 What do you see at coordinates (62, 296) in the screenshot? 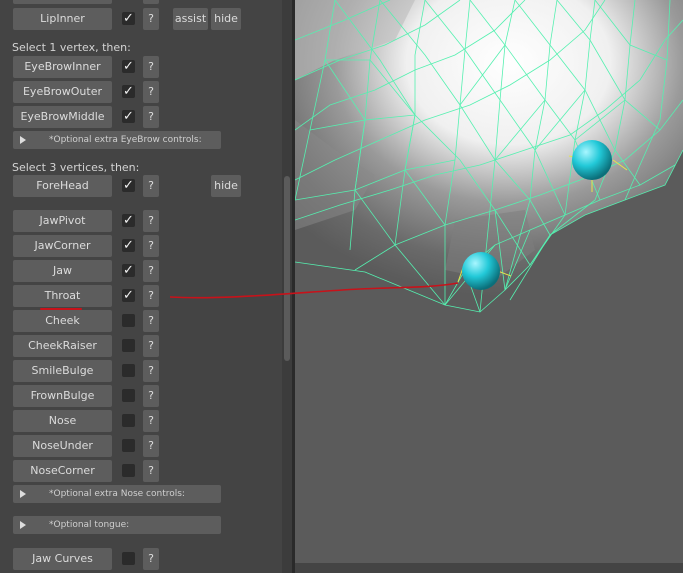
I see `throat-button: Throat` at bounding box center [62, 296].